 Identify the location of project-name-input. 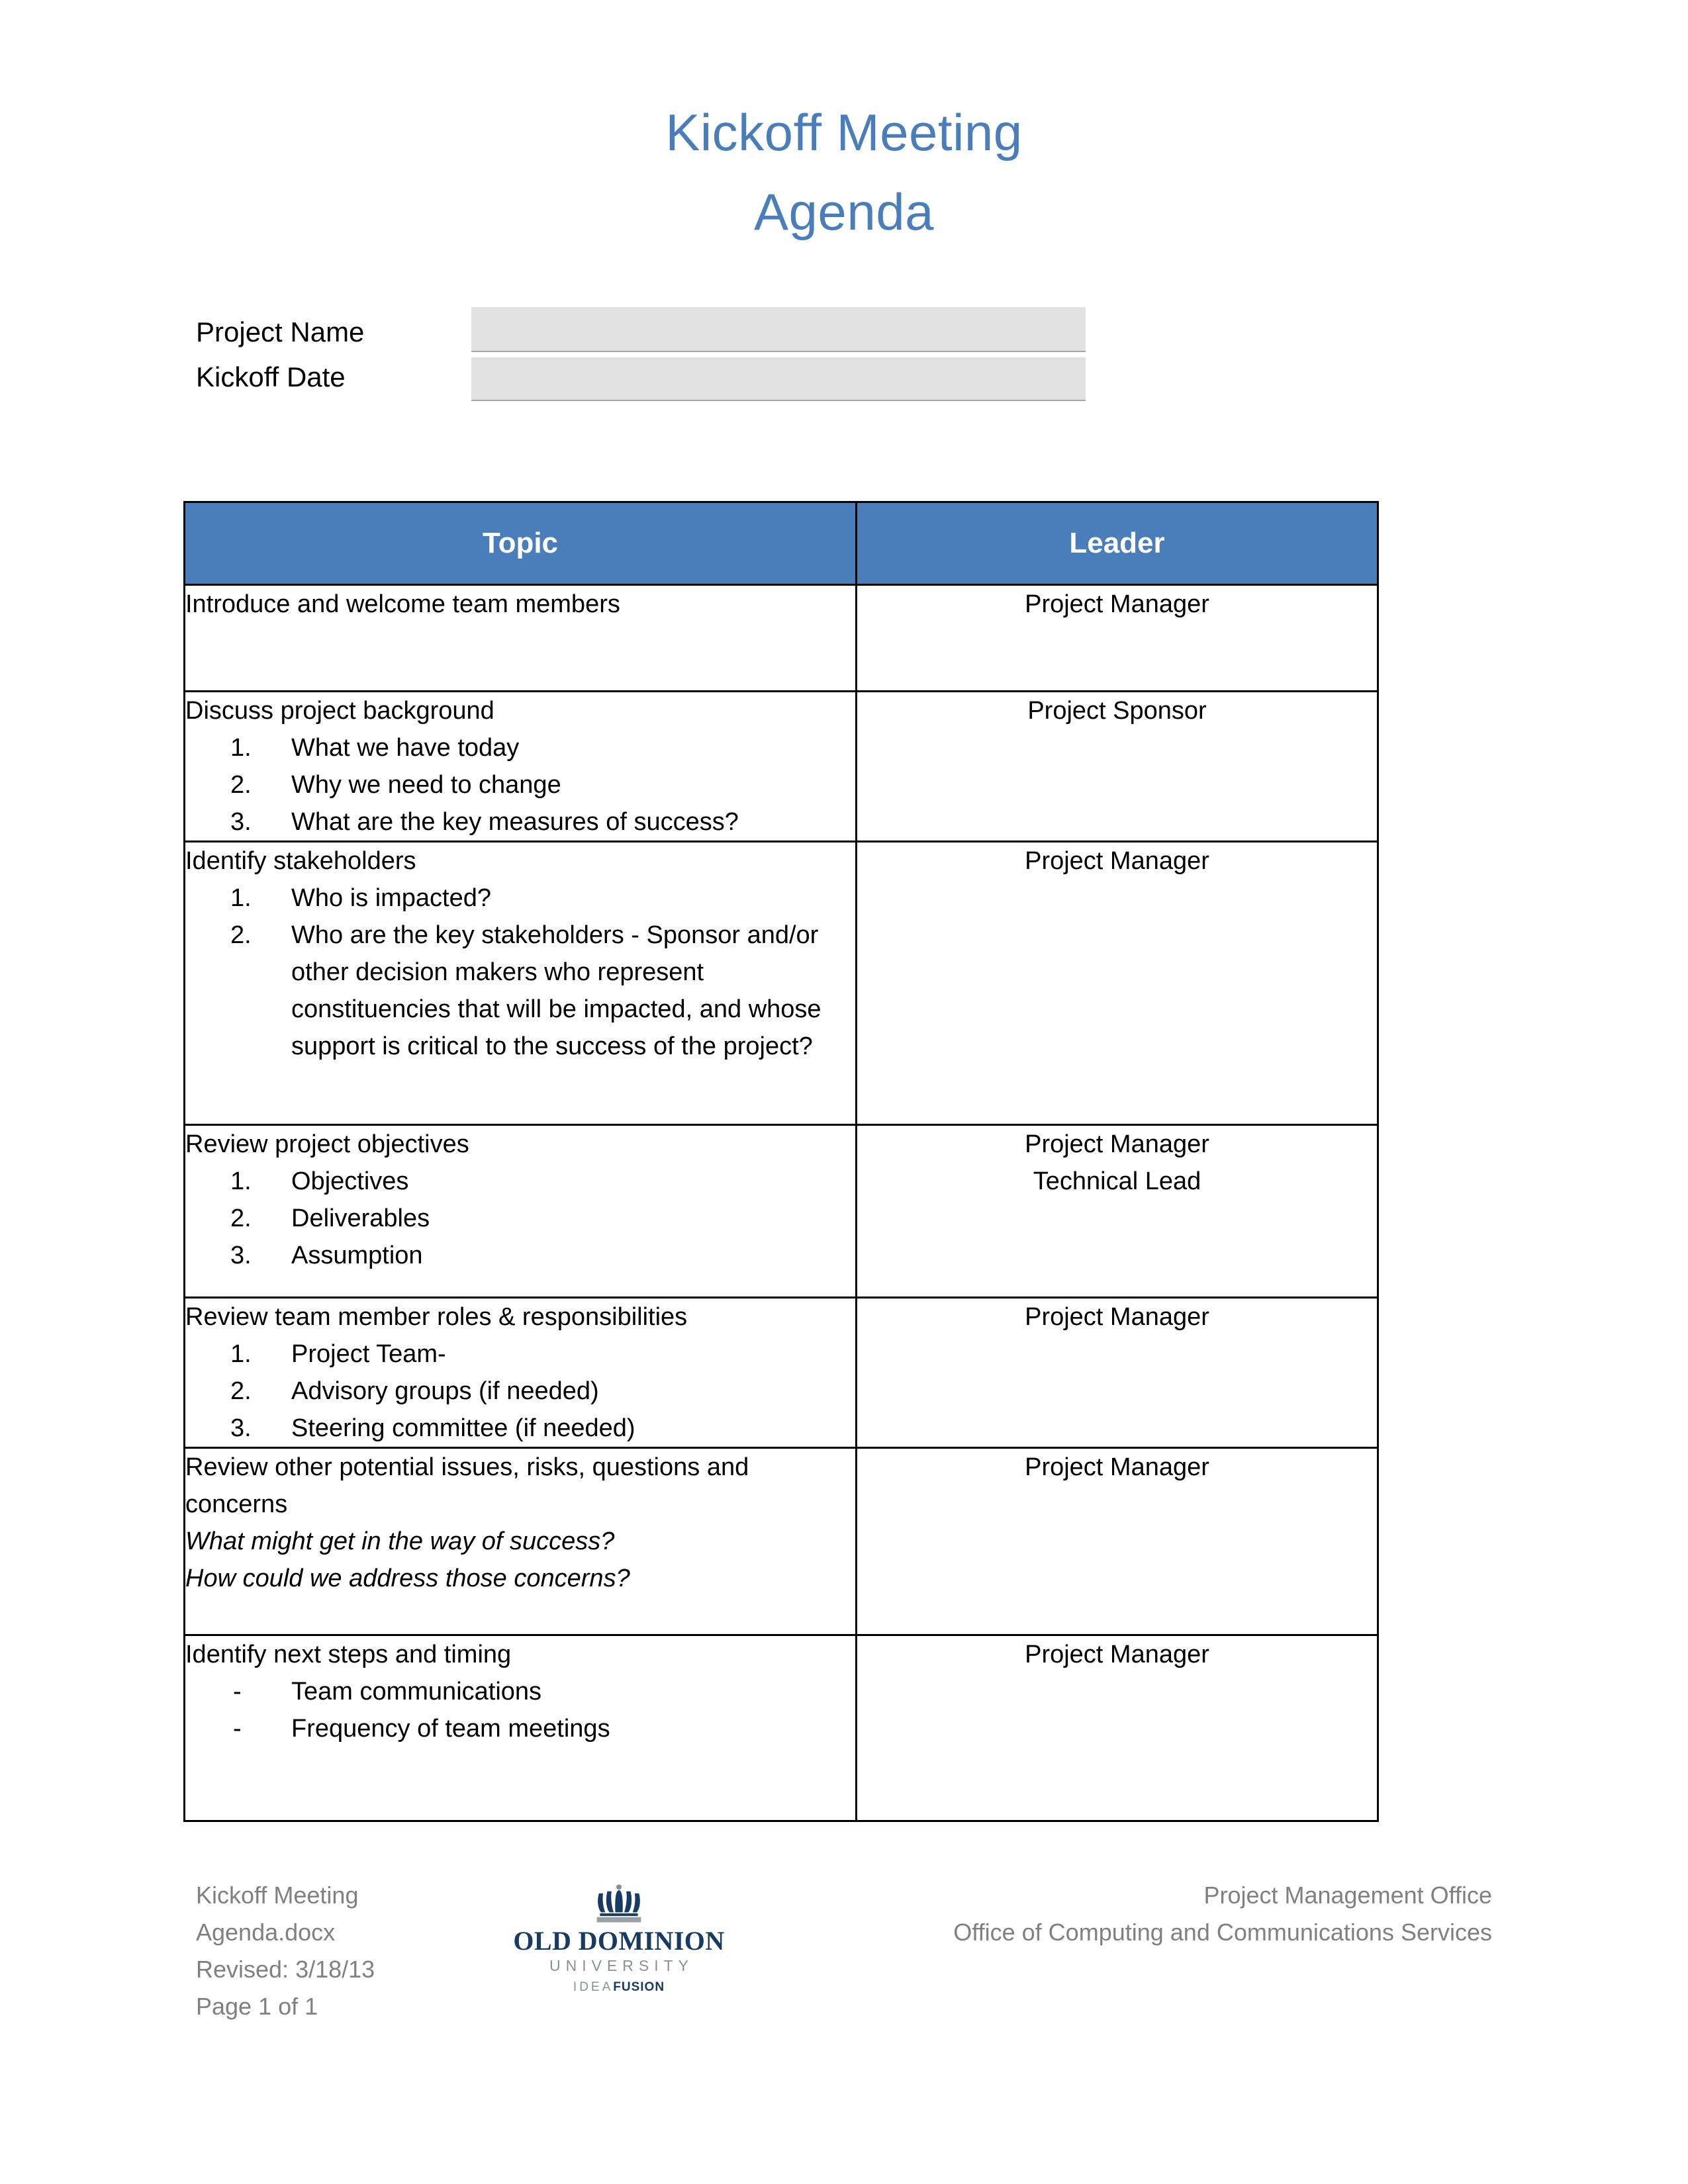
(778, 329).